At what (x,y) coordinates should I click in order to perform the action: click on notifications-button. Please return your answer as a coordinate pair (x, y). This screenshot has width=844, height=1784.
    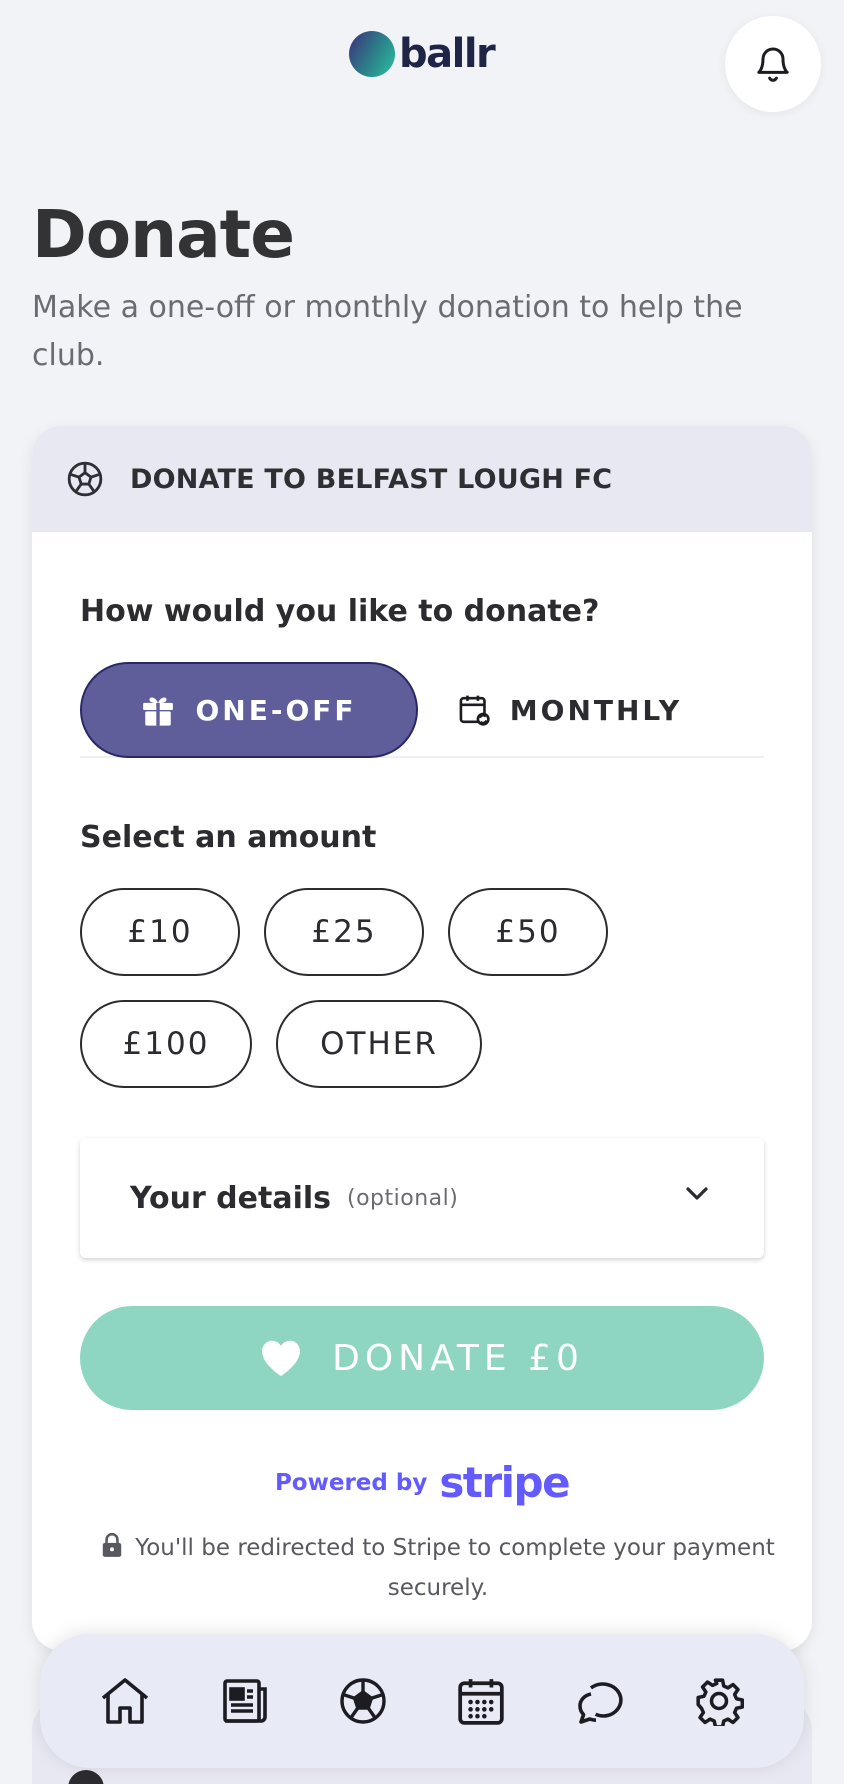
    Looking at the image, I should click on (773, 64).